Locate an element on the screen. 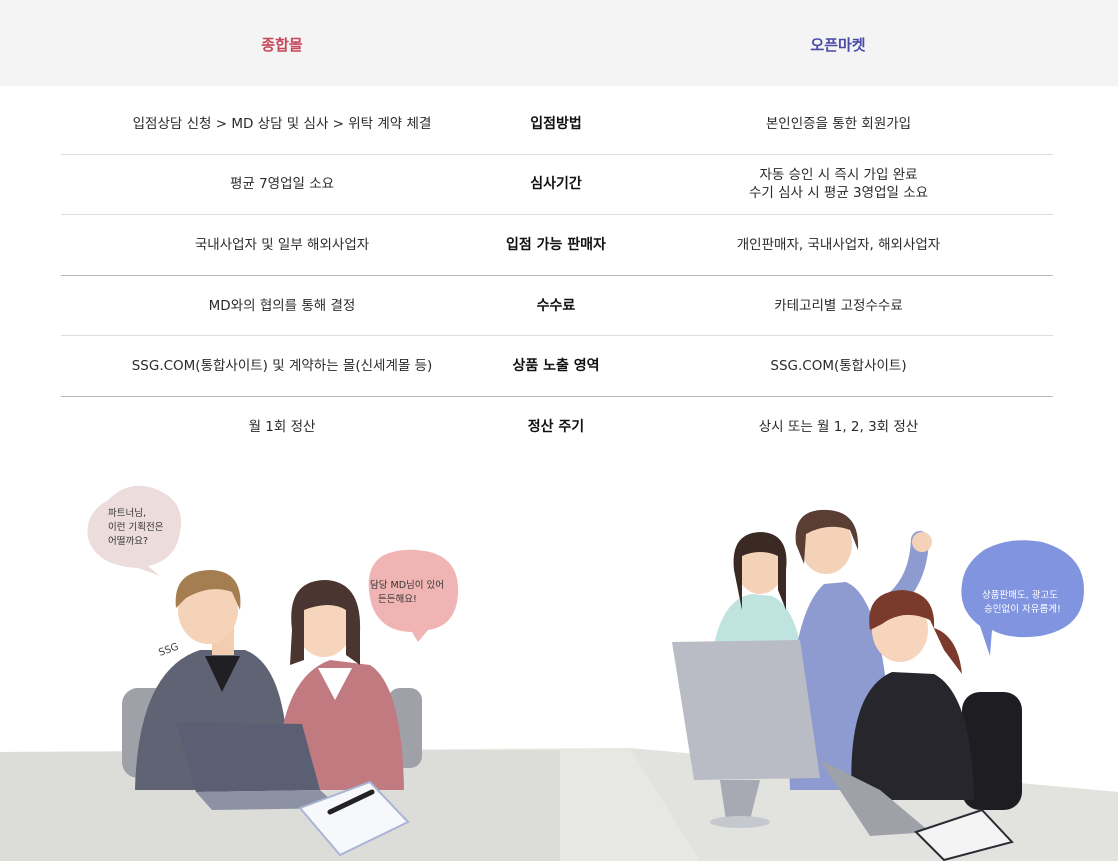  svg-text: 파트너님, is located at coordinates (127, 513).